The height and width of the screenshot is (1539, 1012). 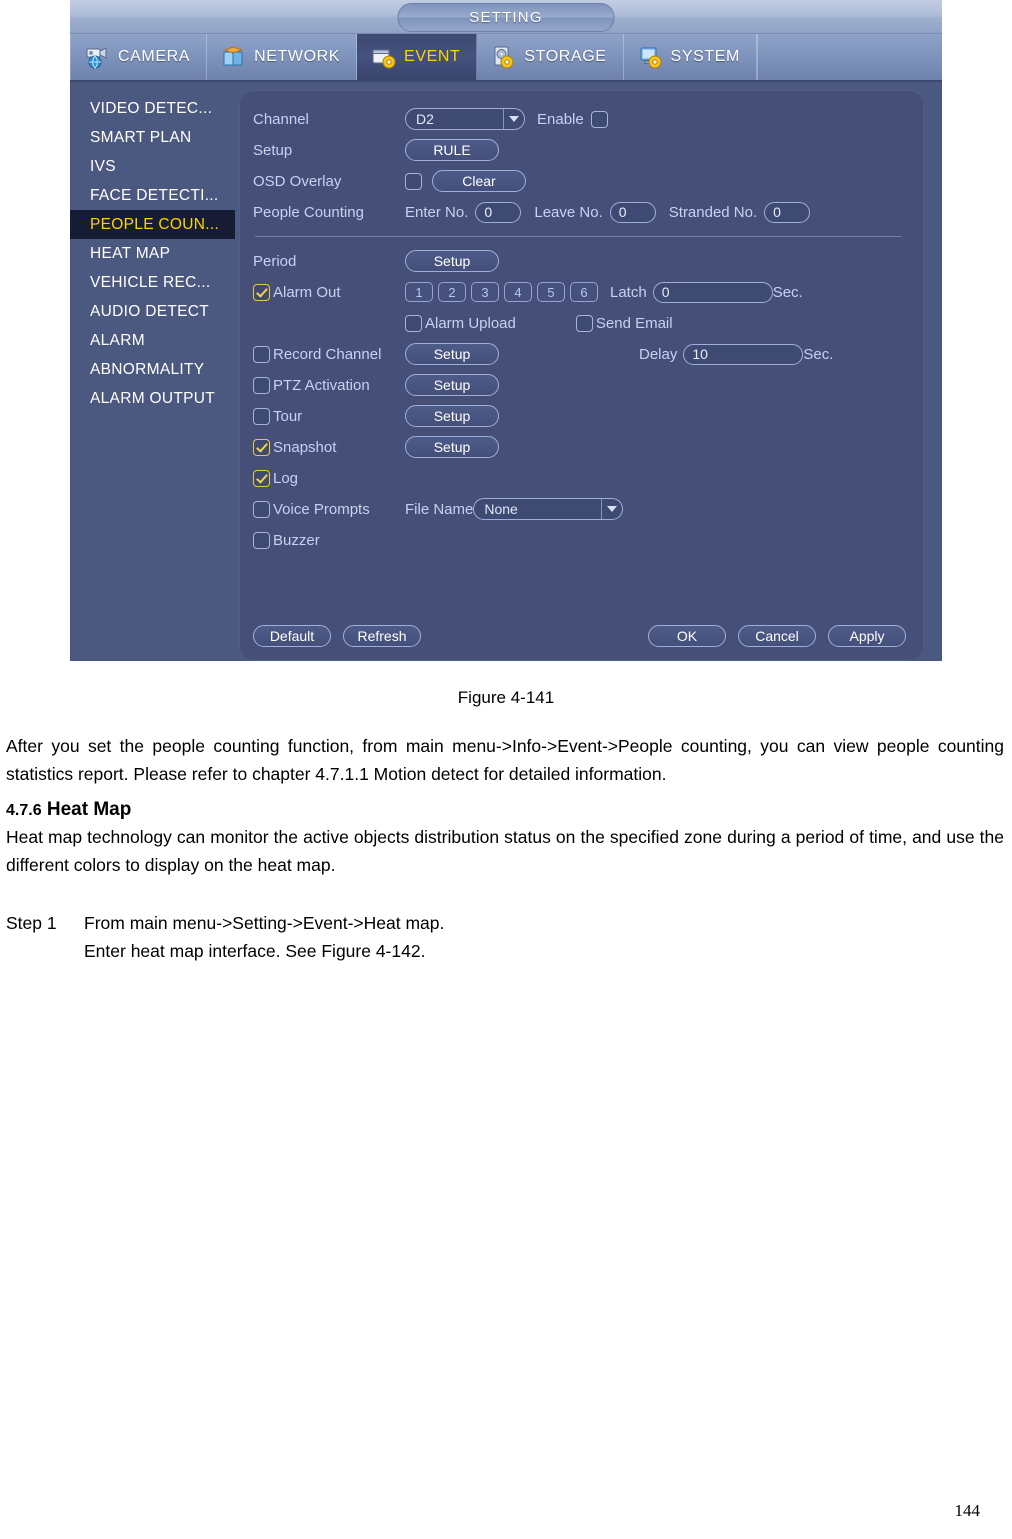 What do you see at coordinates (154, 56) in the screenshot?
I see `tab-camera-label: CAMERA` at bounding box center [154, 56].